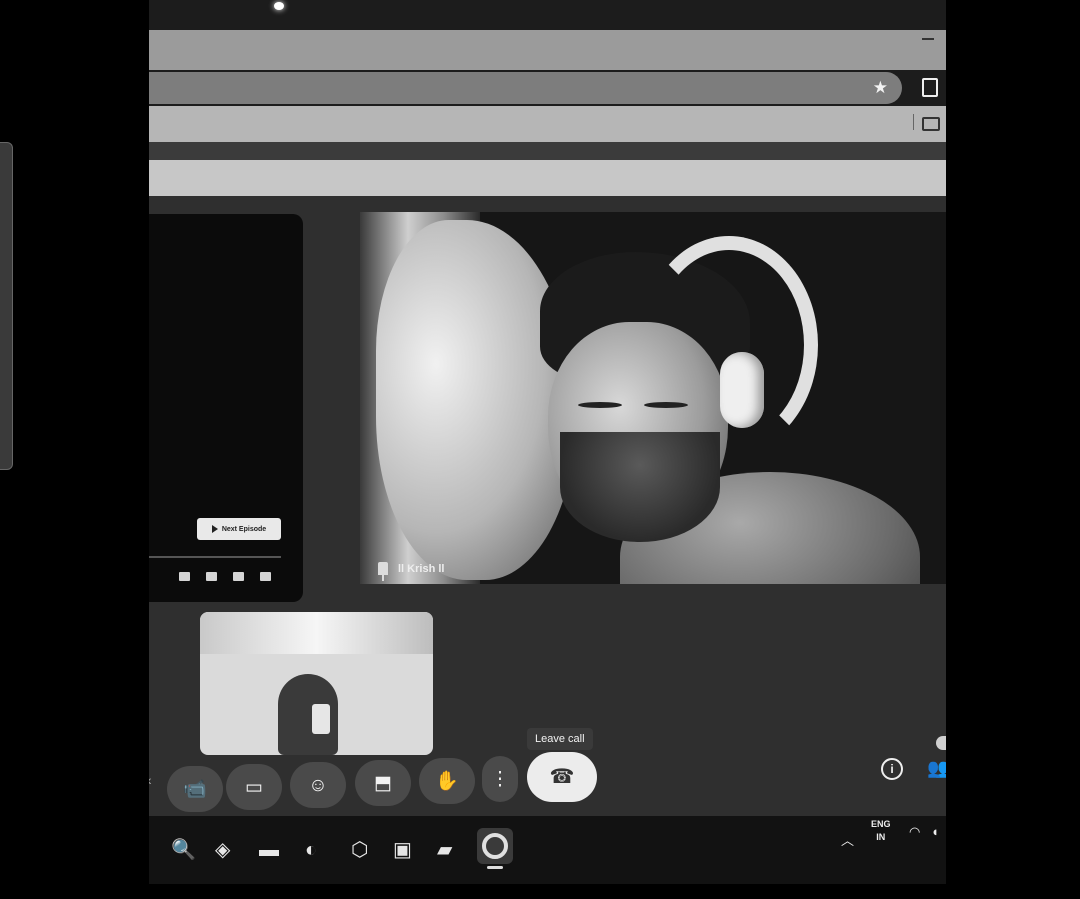 Image resolution: width=1080 pixels, height=899 pixels. I want to click on more-vert-icon: ⋮, so click(500, 779).